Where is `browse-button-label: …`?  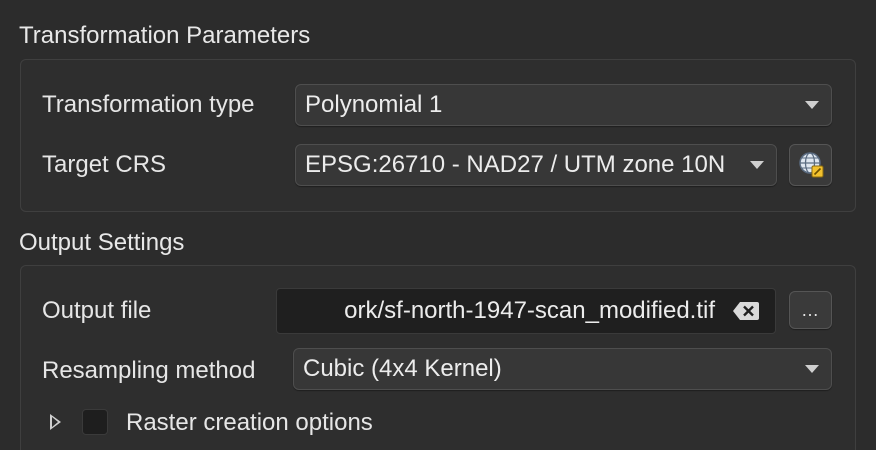 browse-button-label: … is located at coordinates (810, 310).